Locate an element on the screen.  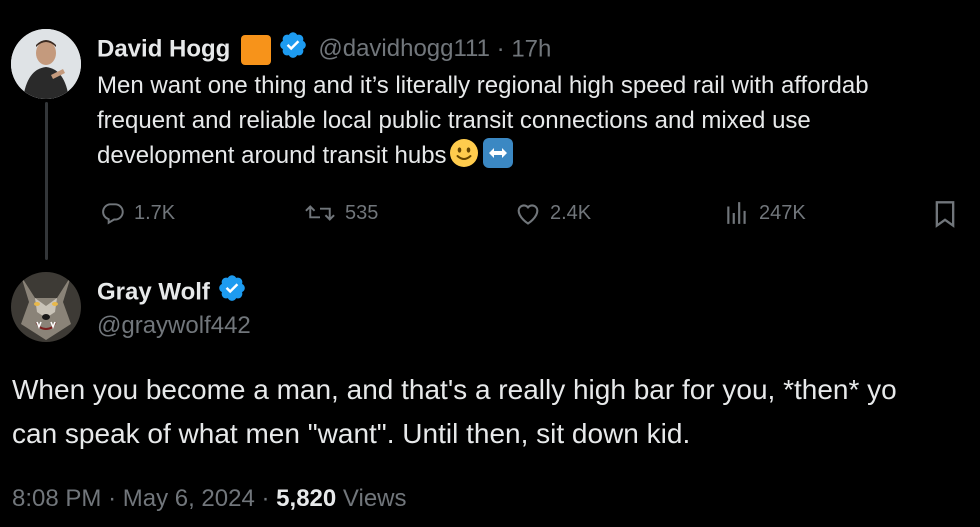
like-button: 2.4K is located at coordinates (552, 213).